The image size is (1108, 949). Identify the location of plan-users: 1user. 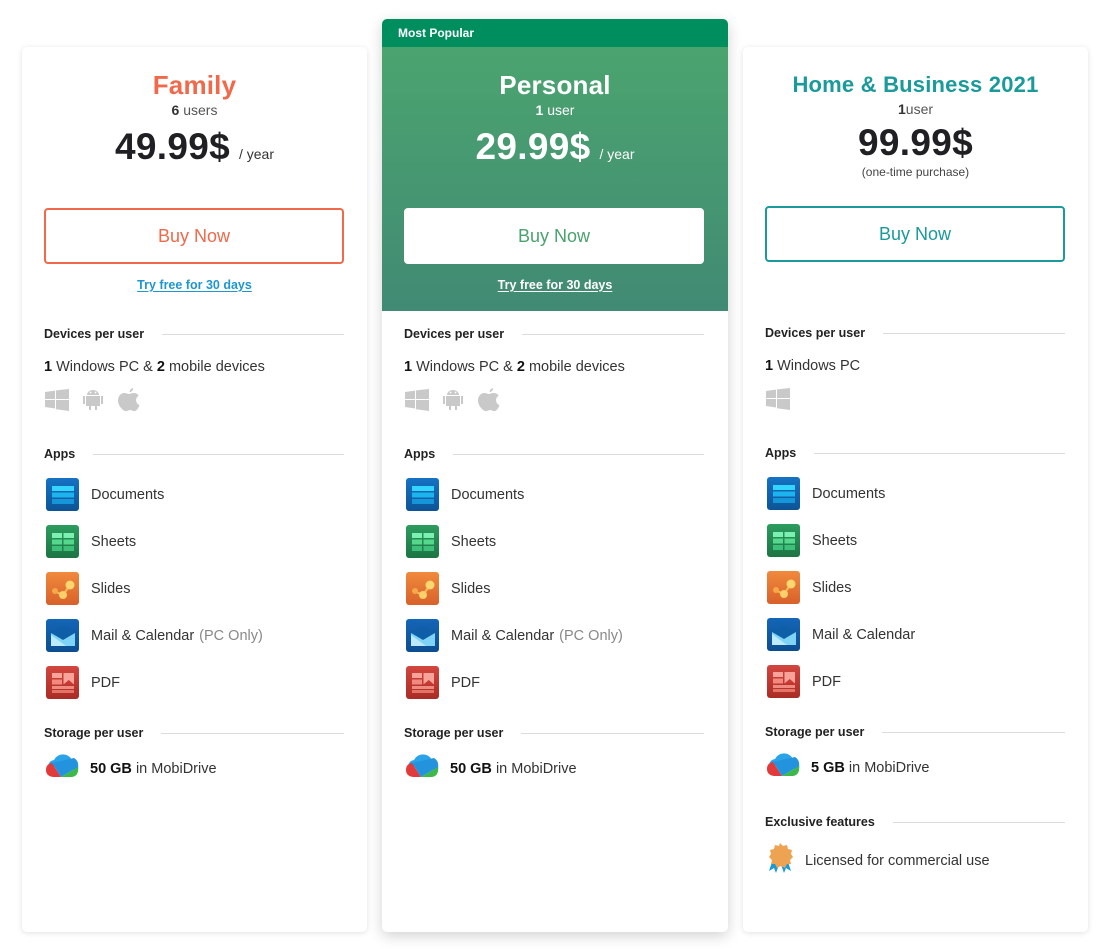
(915, 109).